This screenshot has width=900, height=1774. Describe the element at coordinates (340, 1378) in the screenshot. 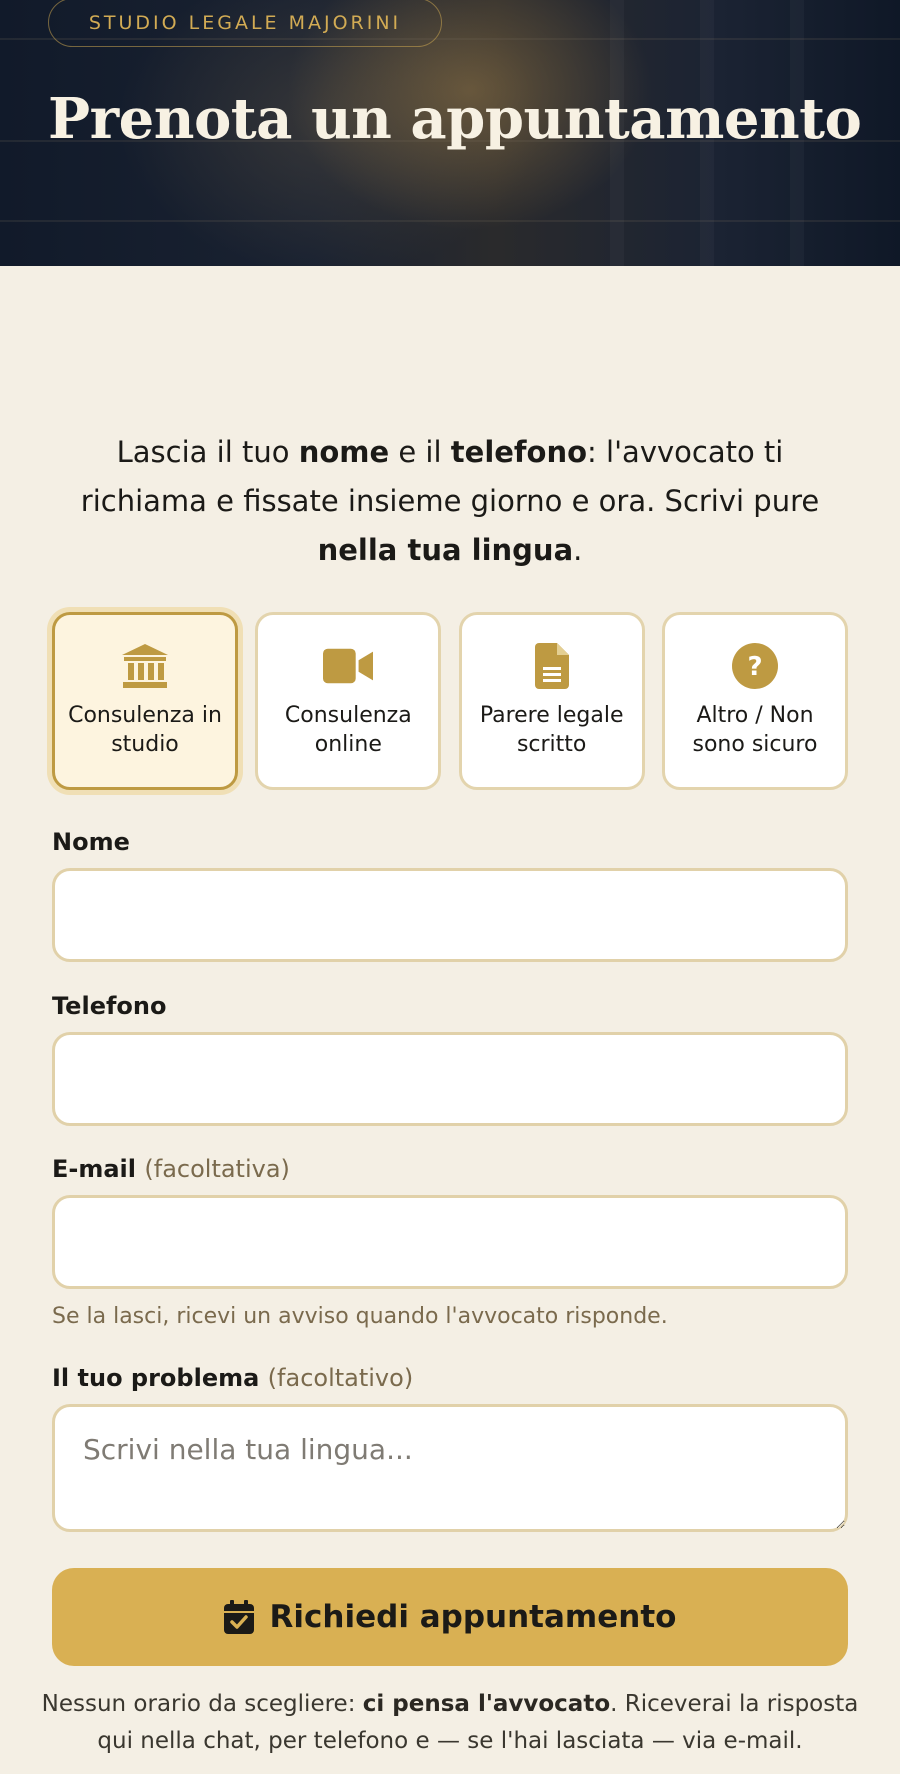

I see `problem-optional-text: (facoltativo)` at that location.